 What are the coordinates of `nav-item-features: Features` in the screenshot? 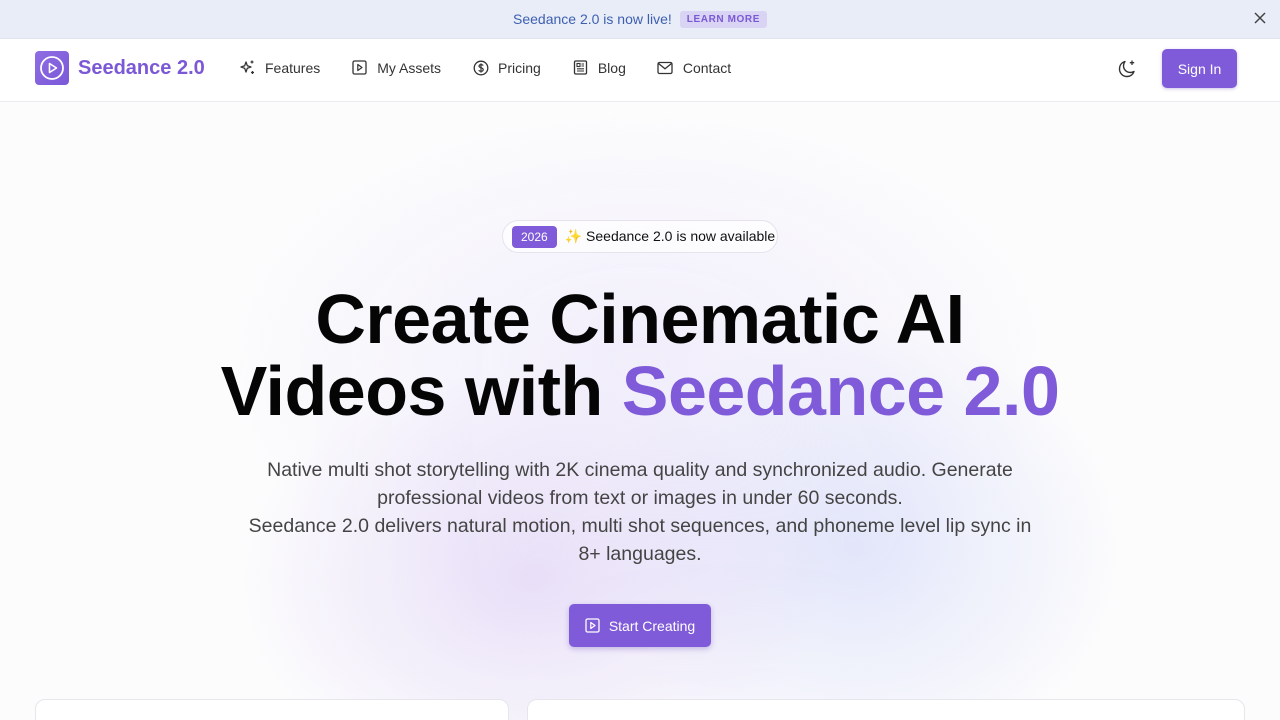 It's located at (279, 67).